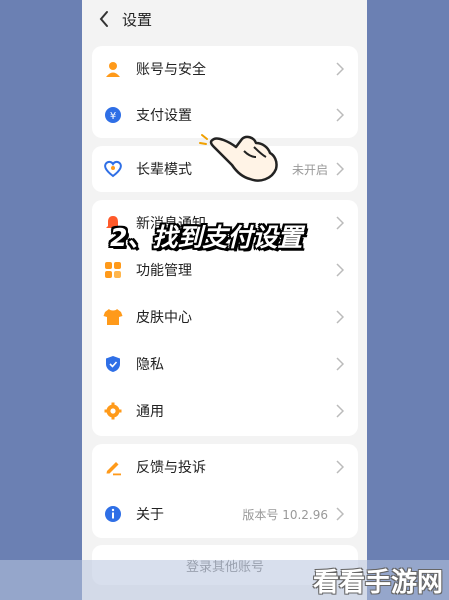 This screenshot has height=600, width=449. Describe the element at coordinates (113, 69) in the screenshot. I see `person-icon` at that location.